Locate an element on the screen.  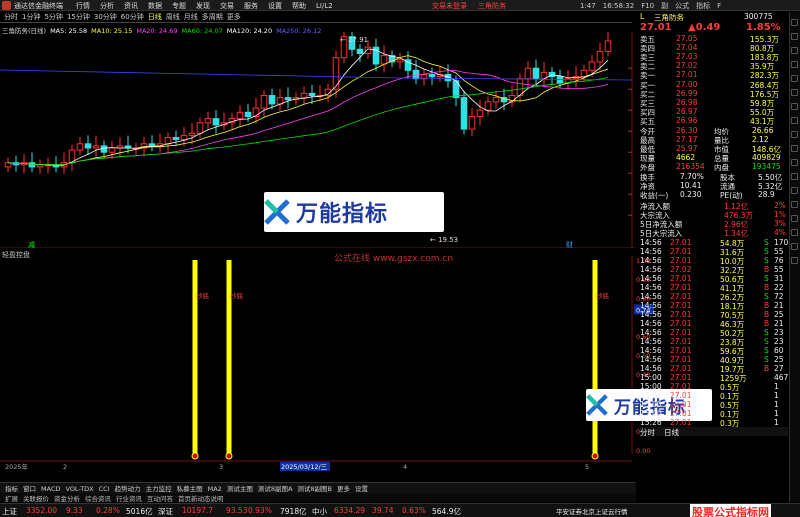
menu-item: 帮助 is located at coordinates (299, 6).